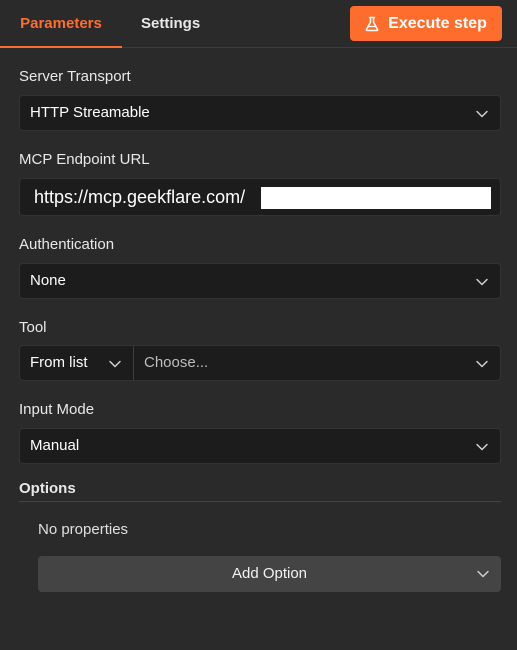 Image resolution: width=517 pixels, height=650 pixels. Describe the element at coordinates (372, 23) in the screenshot. I see `flask-icon` at that location.